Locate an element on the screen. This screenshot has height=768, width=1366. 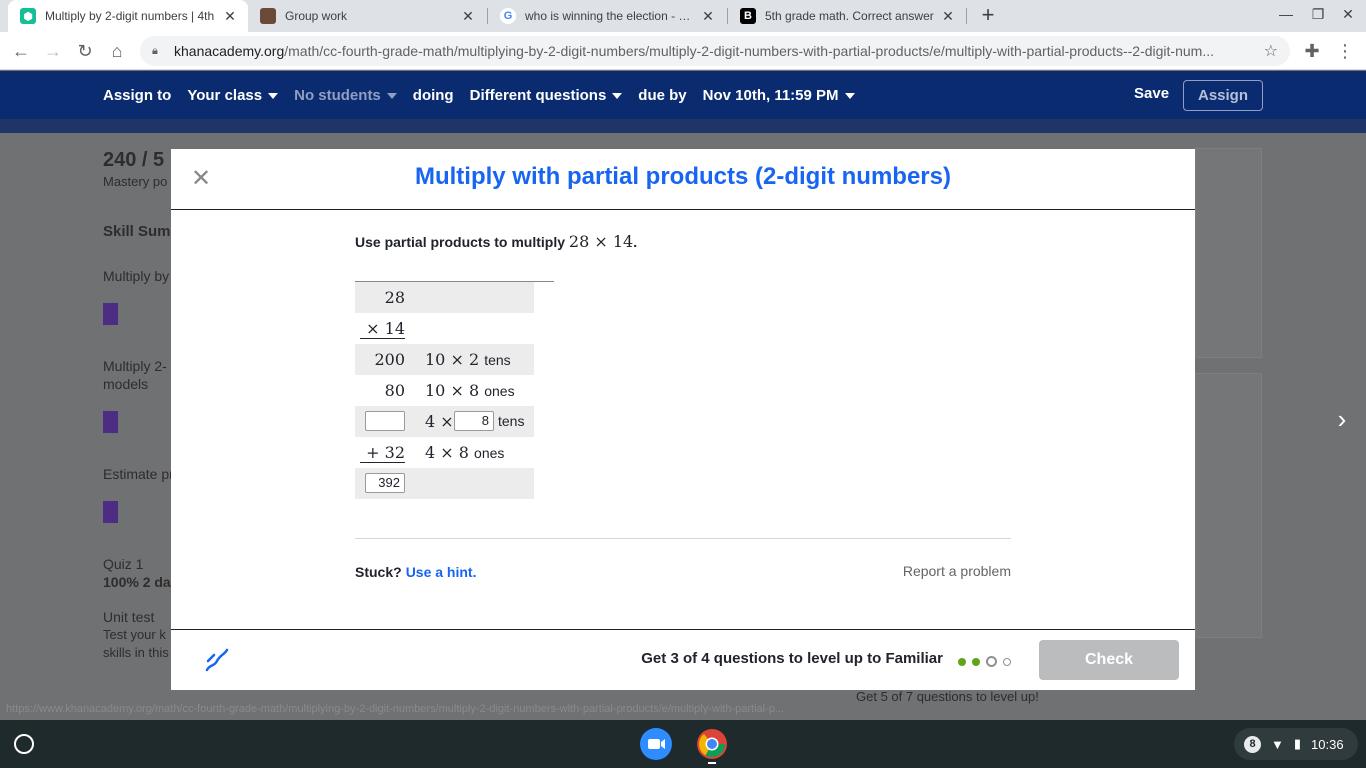
os-shelf: 8 ▼ ▮ 10:36 is located at coordinates (683, 744).